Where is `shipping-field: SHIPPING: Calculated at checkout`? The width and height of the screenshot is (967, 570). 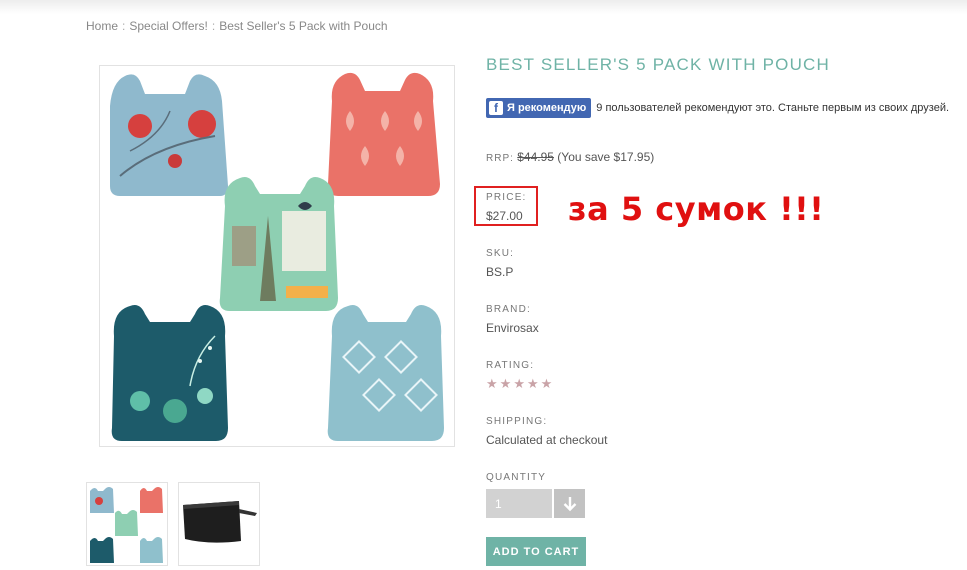 shipping-field: SHIPPING: Calculated at checkout is located at coordinates (546, 431).